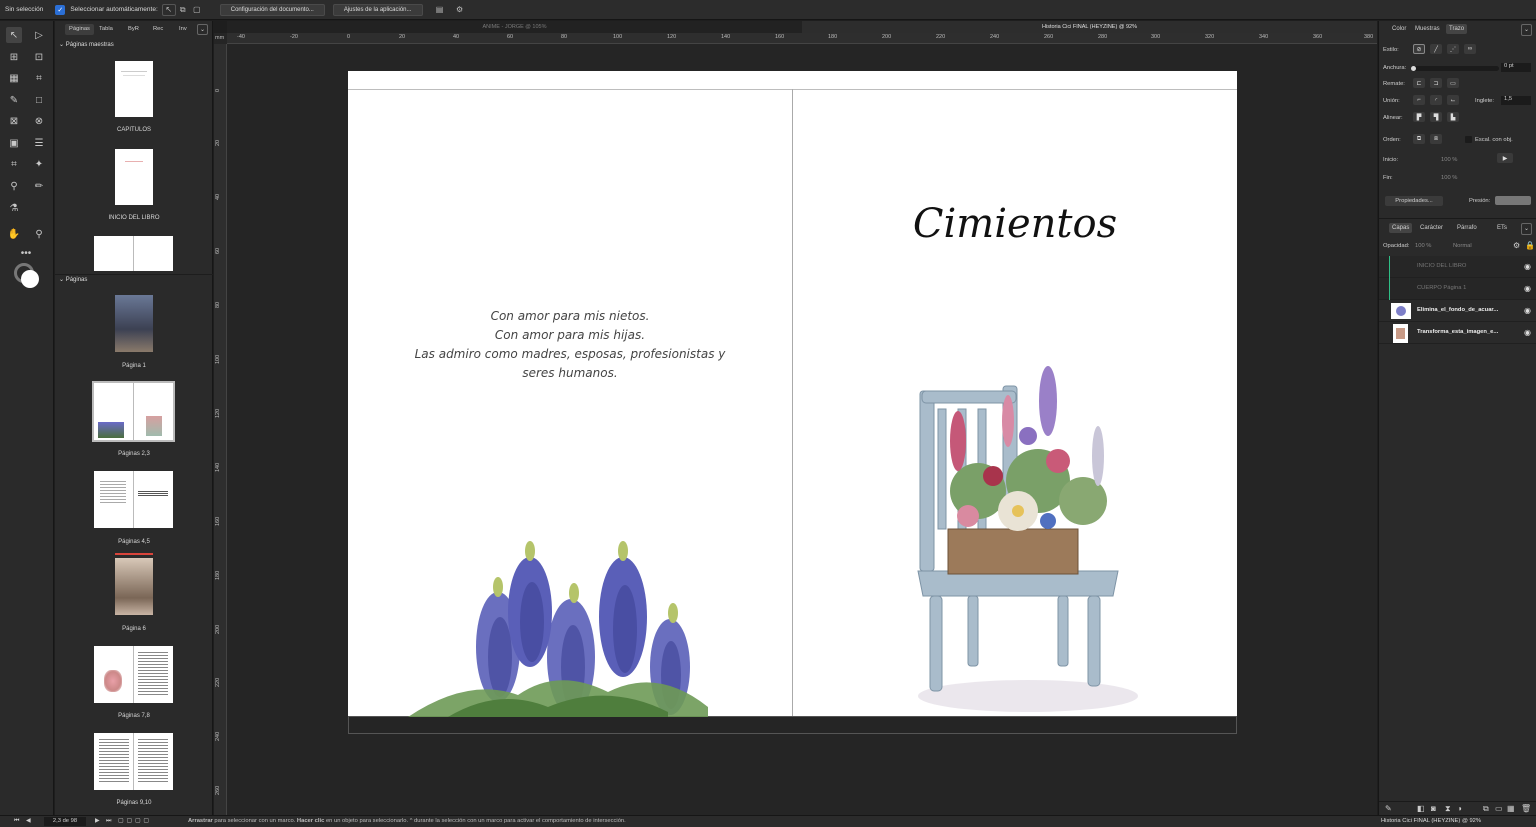 The width and height of the screenshot is (1536, 827). I want to click on more-icon: •••, so click(26, 253).